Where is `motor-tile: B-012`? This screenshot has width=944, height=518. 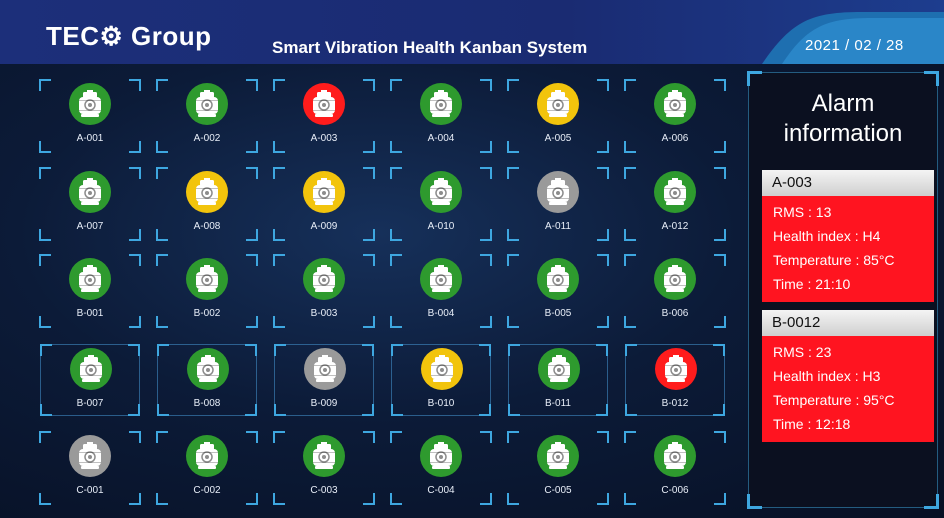 motor-tile: B-012 is located at coordinates (675, 380).